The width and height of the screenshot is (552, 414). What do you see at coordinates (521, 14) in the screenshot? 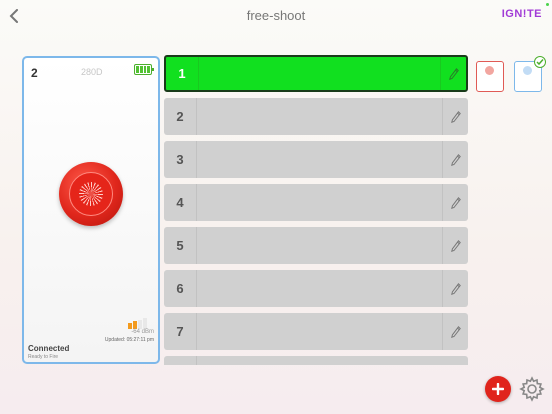
I see `brand-logo: IGN!TE` at bounding box center [521, 14].